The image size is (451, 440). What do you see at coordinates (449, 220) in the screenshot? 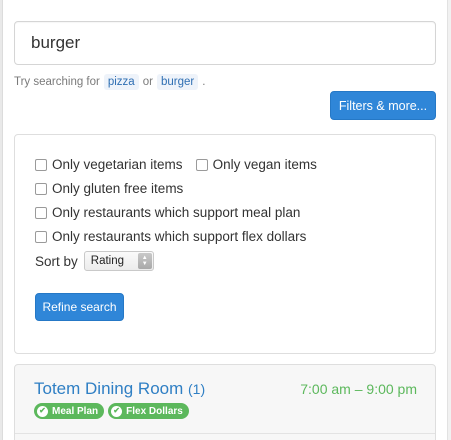
I see `window-scrollbar` at bounding box center [449, 220].